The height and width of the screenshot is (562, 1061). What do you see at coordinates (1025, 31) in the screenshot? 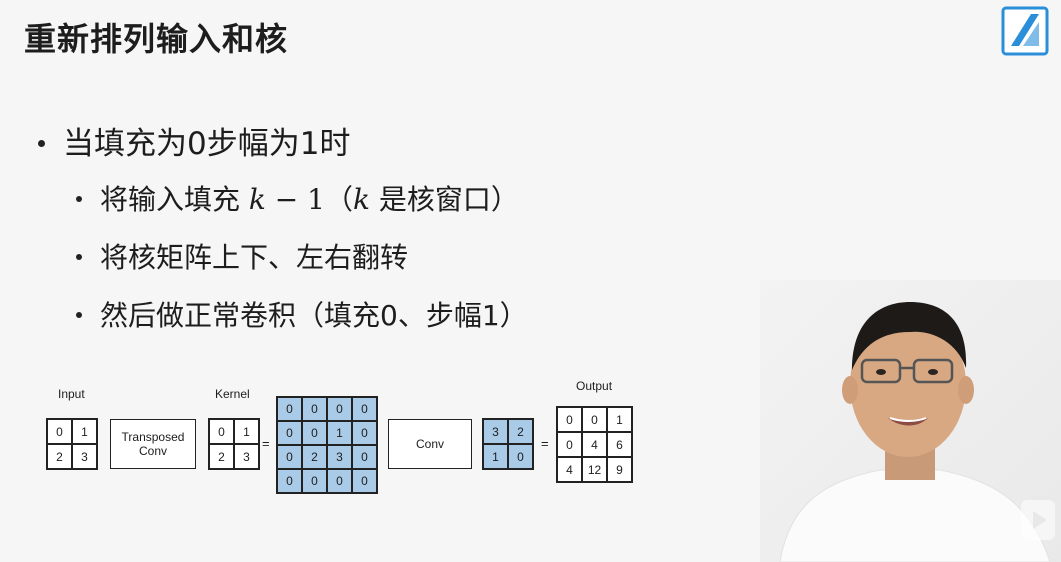
I see `logo-icon` at bounding box center [1025, 31].